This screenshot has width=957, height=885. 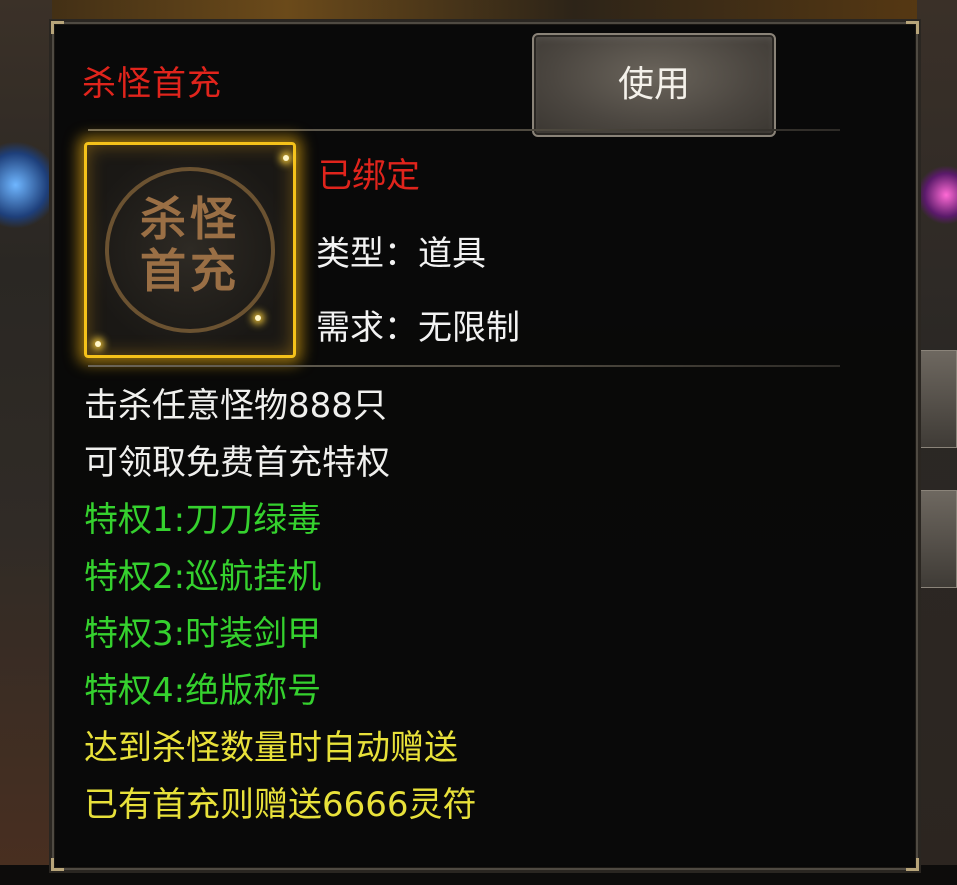 I want to click on tooltip-corner-top-right, so click(x=912, y=27).